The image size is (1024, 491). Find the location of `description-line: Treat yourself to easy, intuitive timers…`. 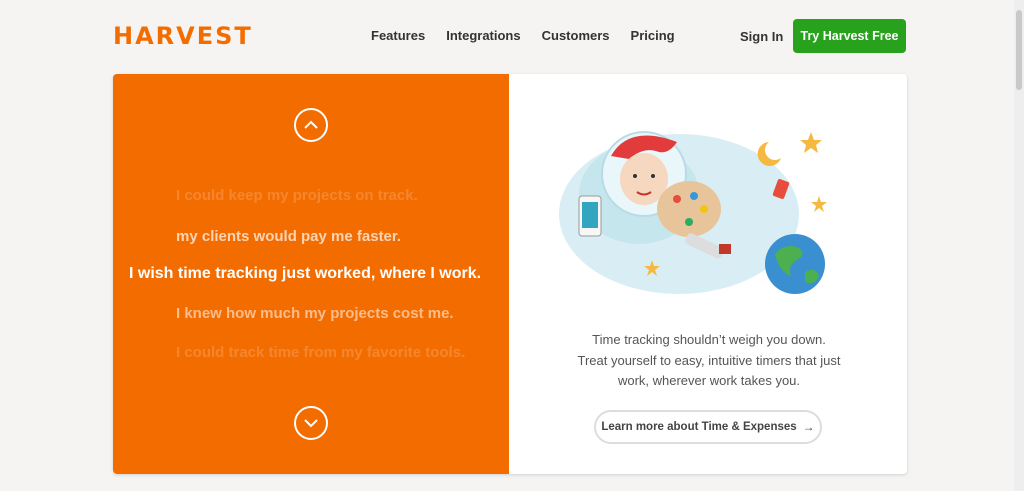

description-line: Treat yourself to easy, intuitive timers… is located at coordinates (709, 360).